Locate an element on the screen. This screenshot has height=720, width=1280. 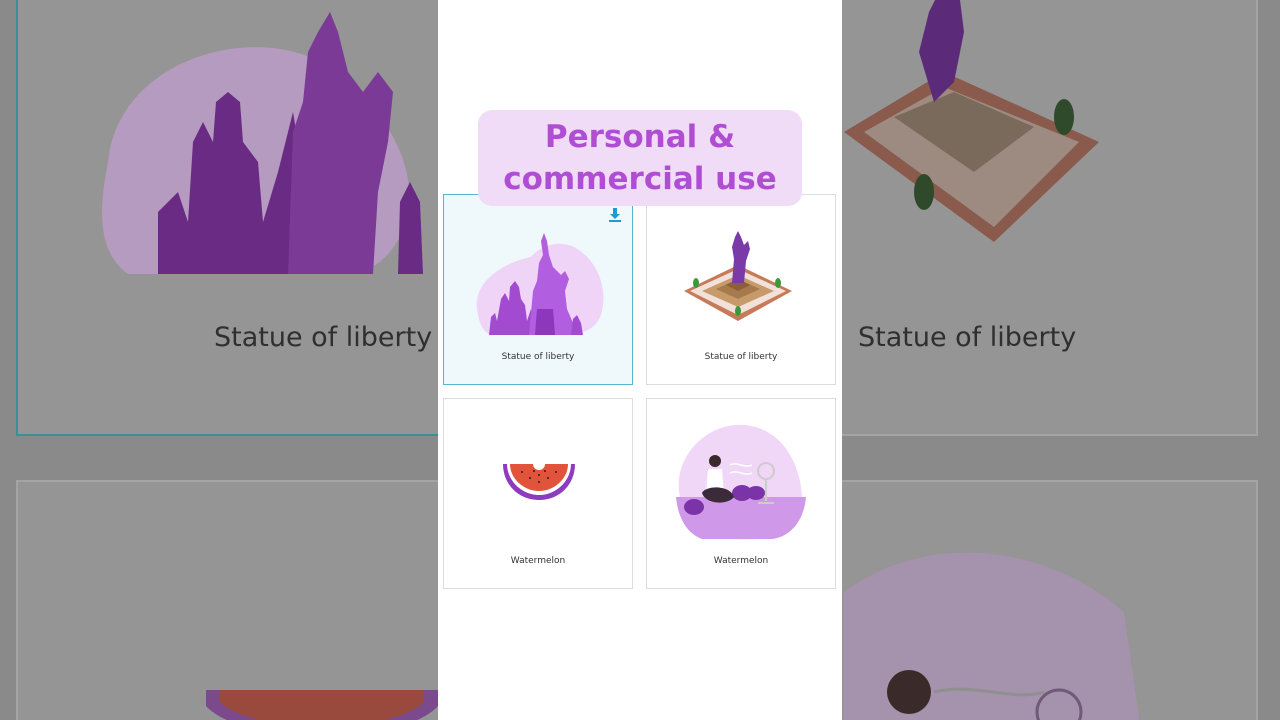
download-icon is located at coordinates (615, 215).